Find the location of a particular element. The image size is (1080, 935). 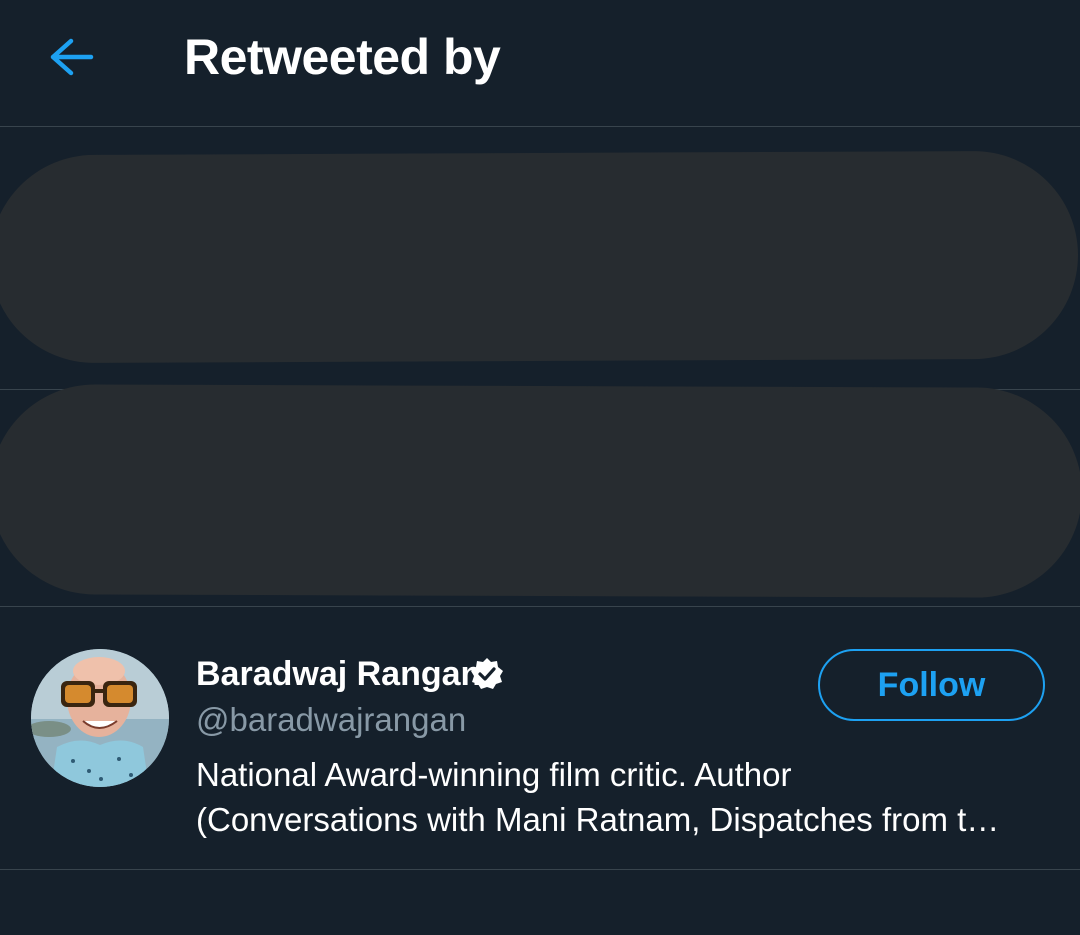

back-button is located at coordinates (72, 57).